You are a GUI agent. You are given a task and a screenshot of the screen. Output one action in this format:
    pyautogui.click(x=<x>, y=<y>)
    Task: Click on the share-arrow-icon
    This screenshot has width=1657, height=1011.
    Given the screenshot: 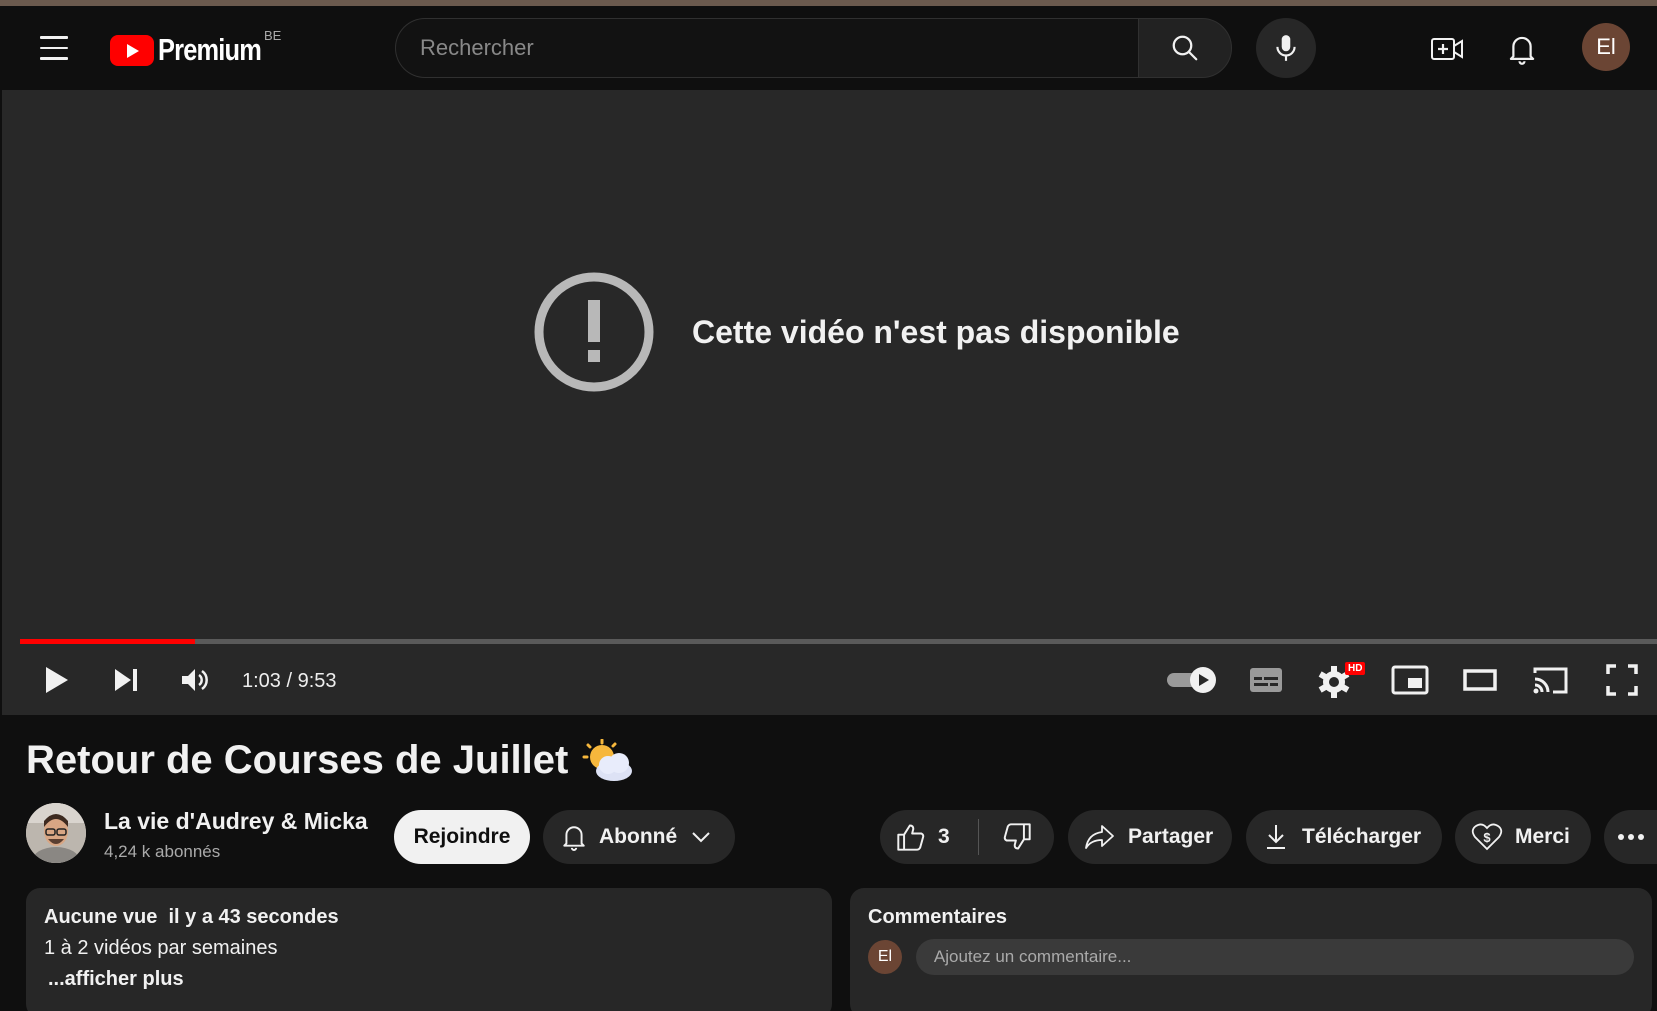 What is the action you would take?
    pyautogui.click(x=1099, y=837)
    